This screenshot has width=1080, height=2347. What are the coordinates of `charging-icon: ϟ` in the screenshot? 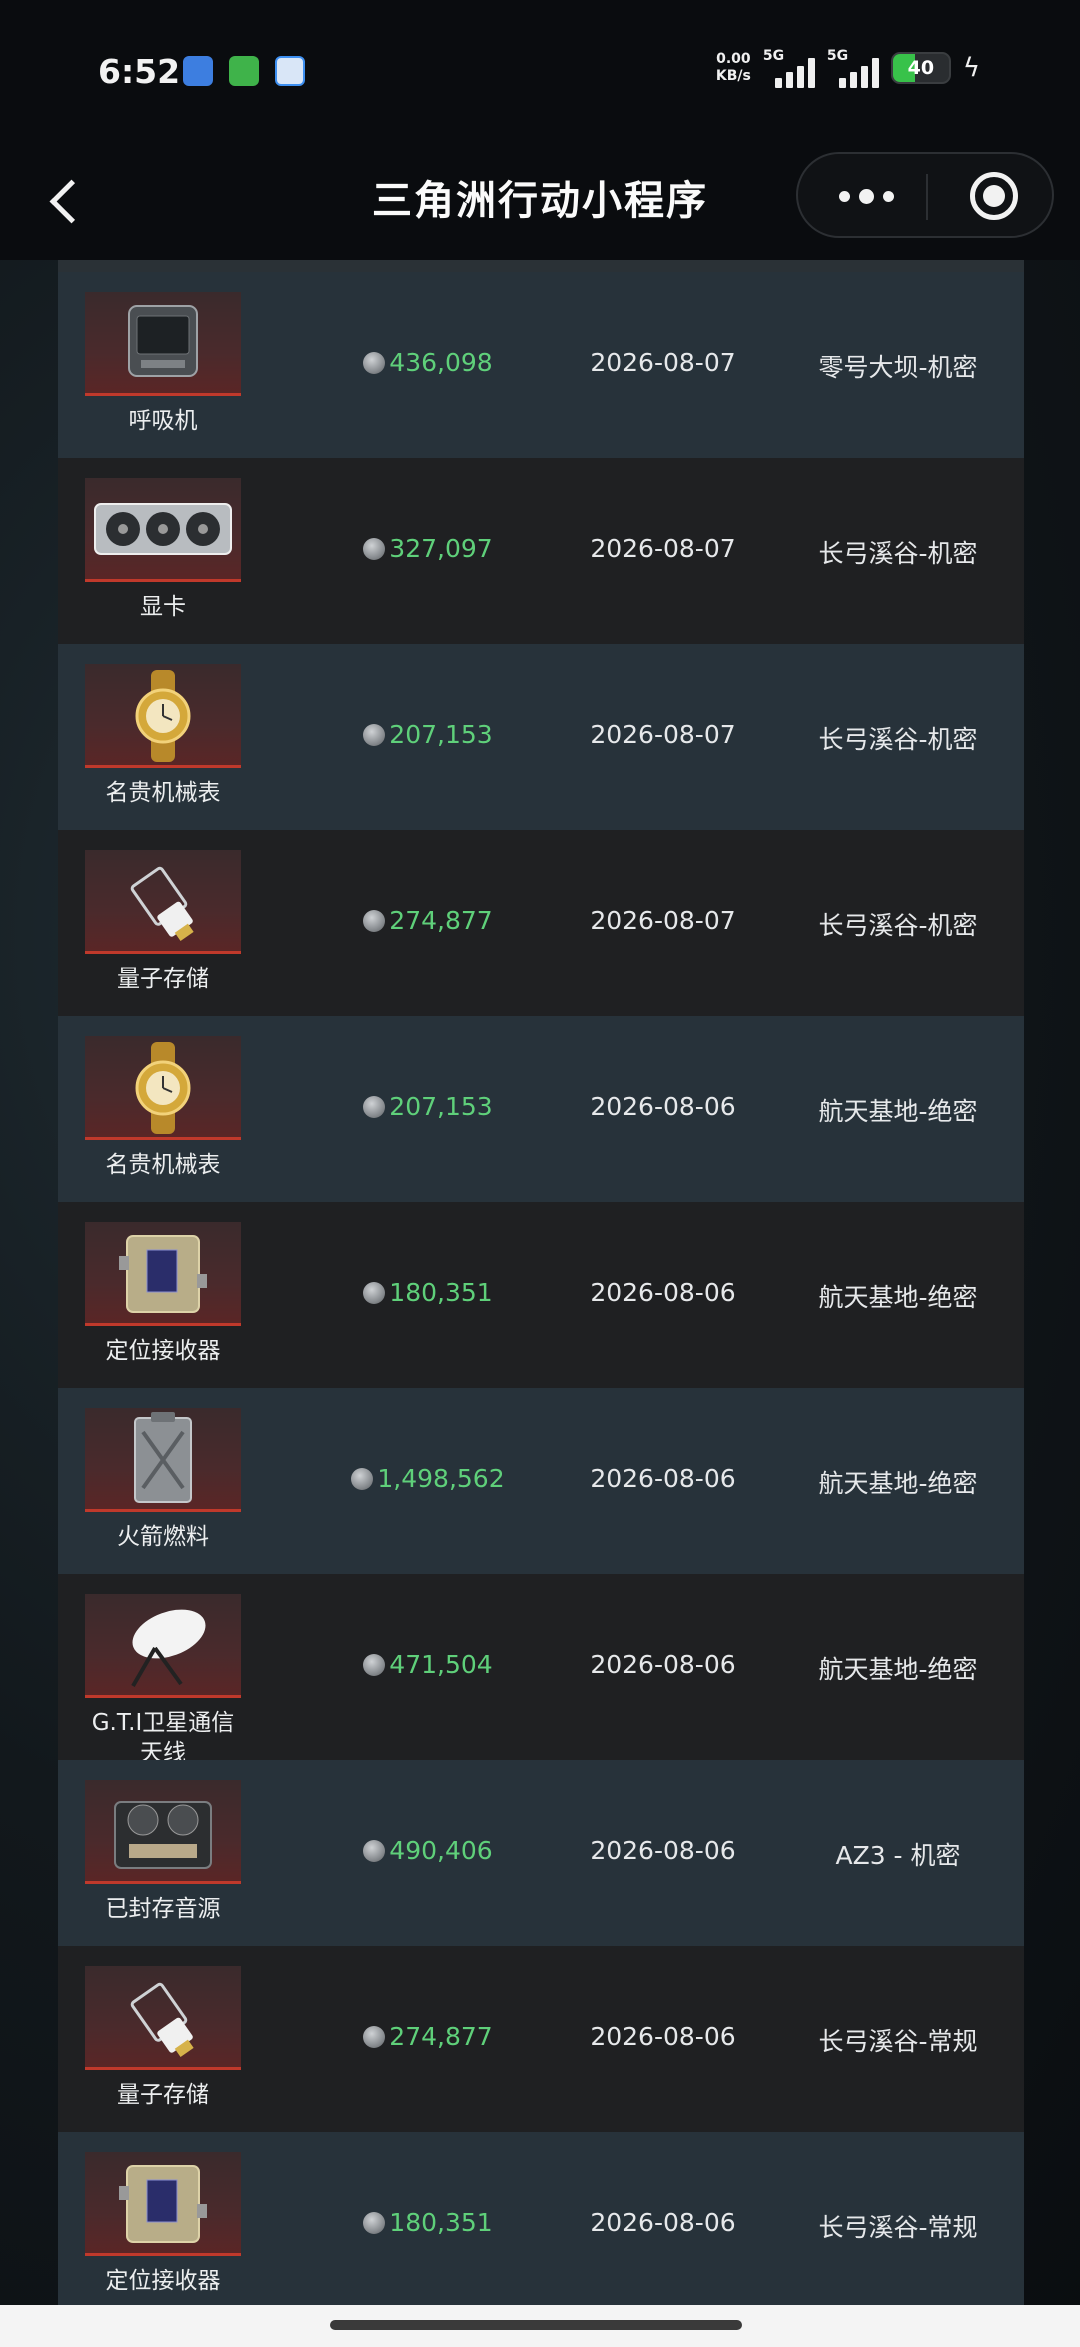 It's located at (971, 68).